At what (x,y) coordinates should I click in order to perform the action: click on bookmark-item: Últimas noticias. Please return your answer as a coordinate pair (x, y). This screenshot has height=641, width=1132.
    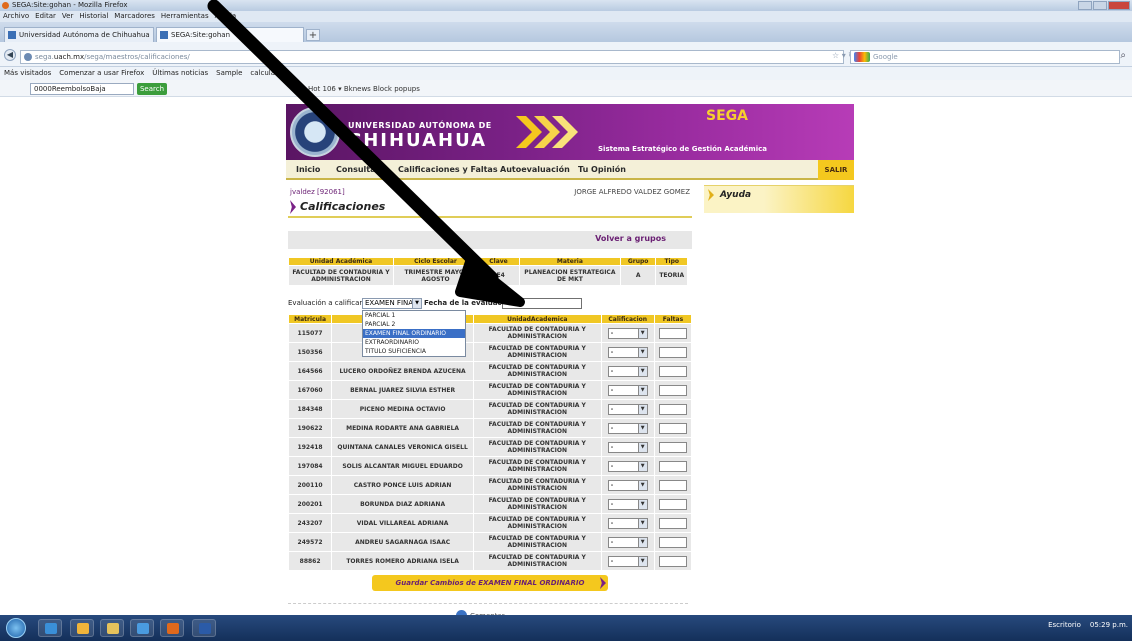
    Looking at the image, I should click on (180, 73).